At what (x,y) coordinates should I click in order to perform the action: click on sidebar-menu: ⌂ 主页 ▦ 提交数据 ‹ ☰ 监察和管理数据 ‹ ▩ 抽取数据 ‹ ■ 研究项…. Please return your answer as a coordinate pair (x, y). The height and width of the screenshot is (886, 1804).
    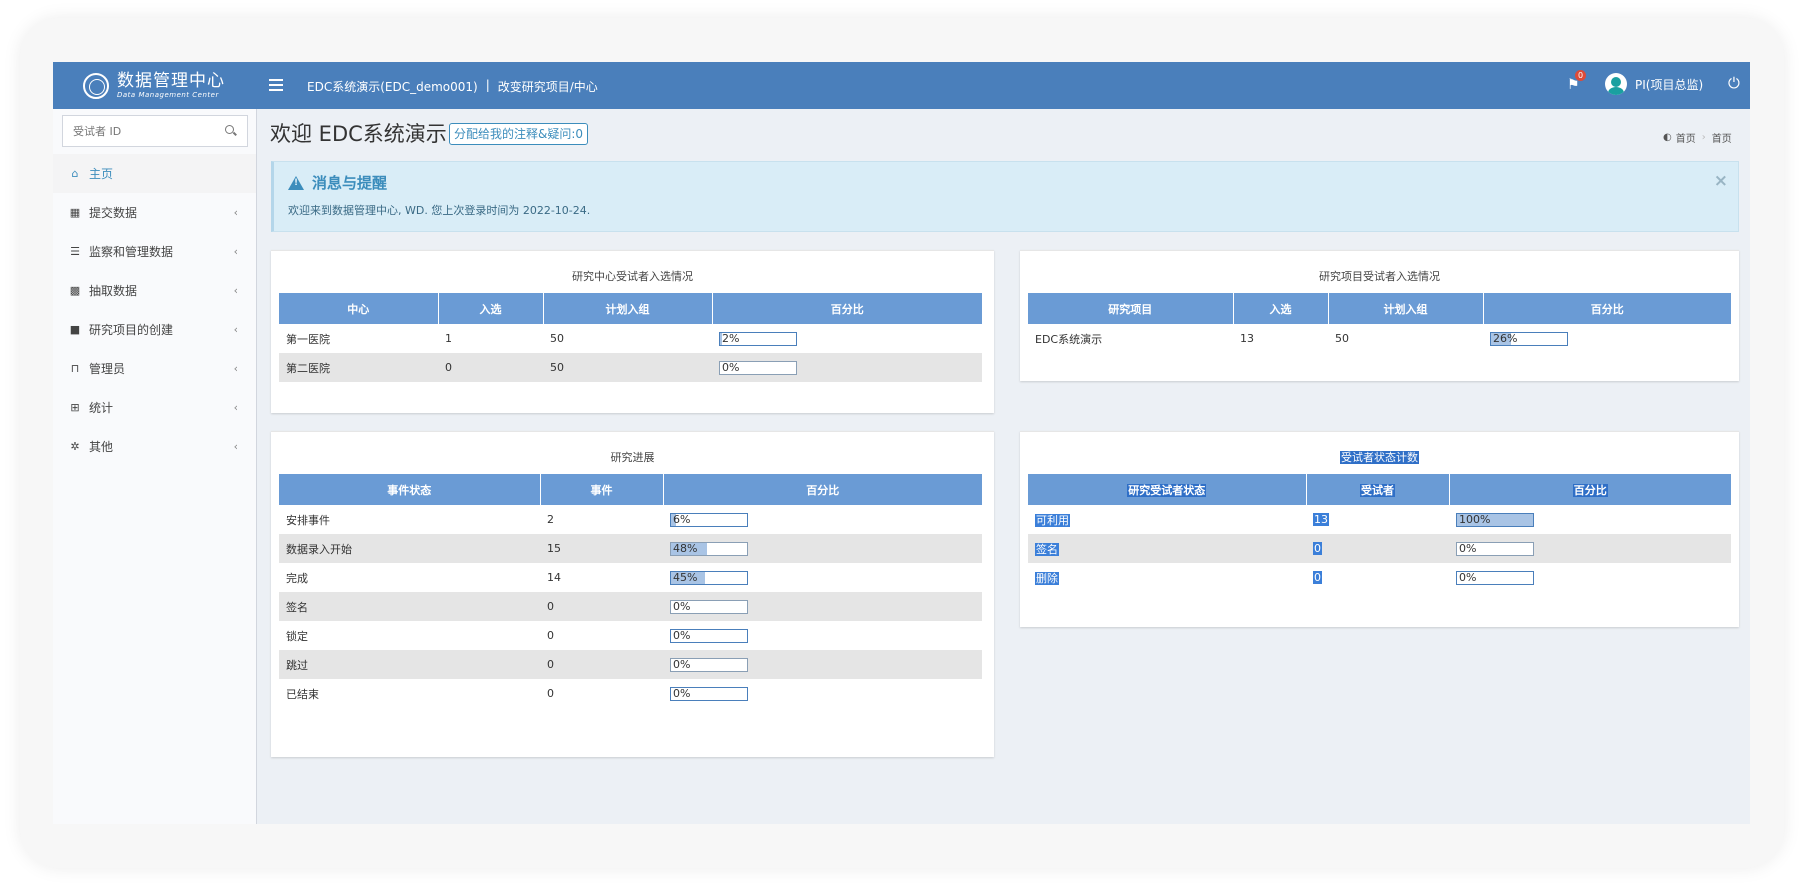
    Looking at the image, I should click on (154, 310).